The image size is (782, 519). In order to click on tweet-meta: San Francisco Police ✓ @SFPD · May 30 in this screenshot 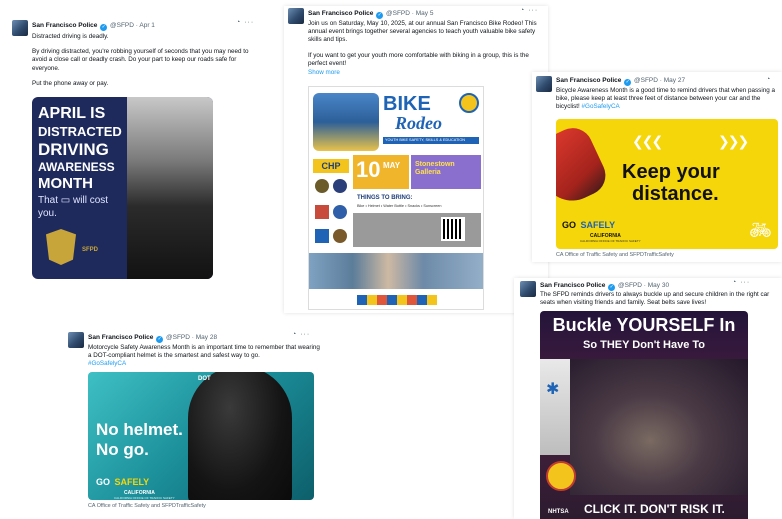, I will do `click(604, 286)`.